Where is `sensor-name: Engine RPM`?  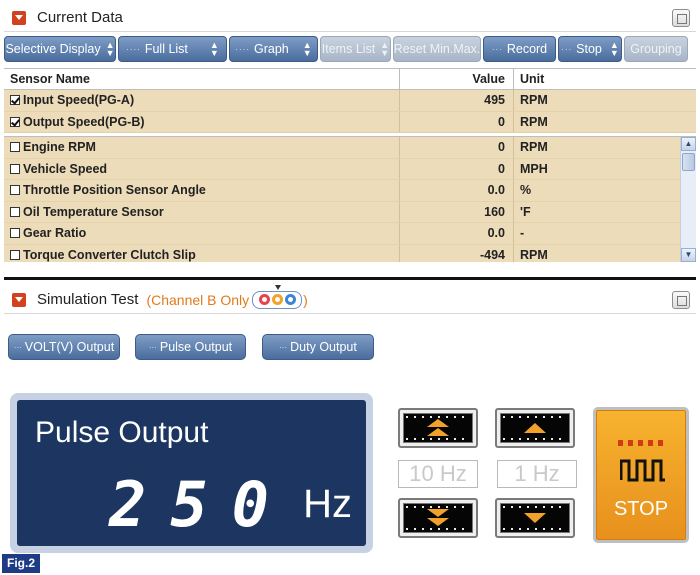
sensor-name: Engine RPM is located at coordinates (59, 147).